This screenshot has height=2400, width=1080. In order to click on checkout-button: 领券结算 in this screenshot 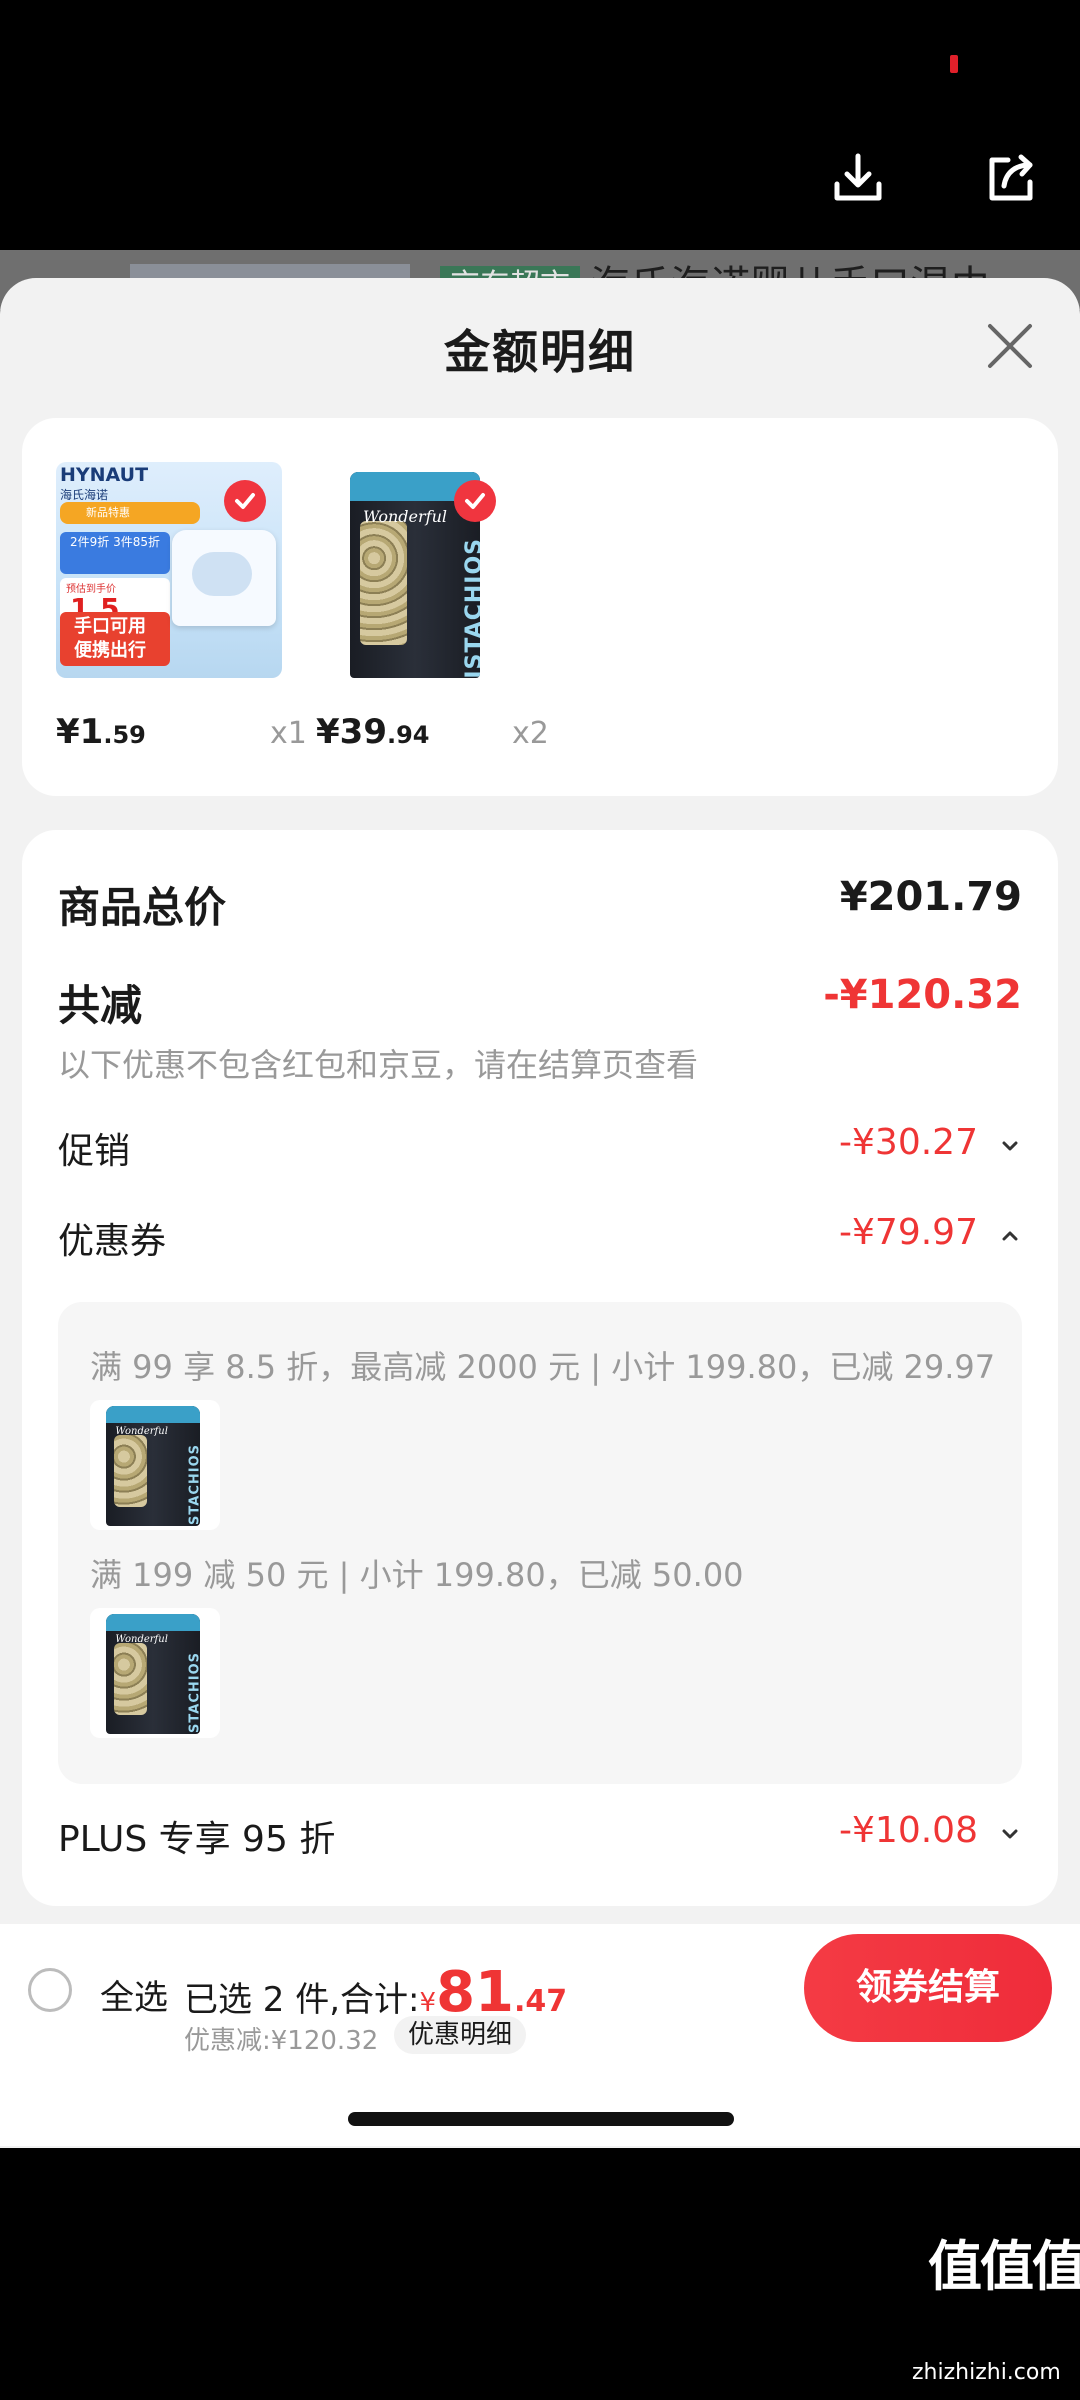, I will do `click(928, 1988)`.